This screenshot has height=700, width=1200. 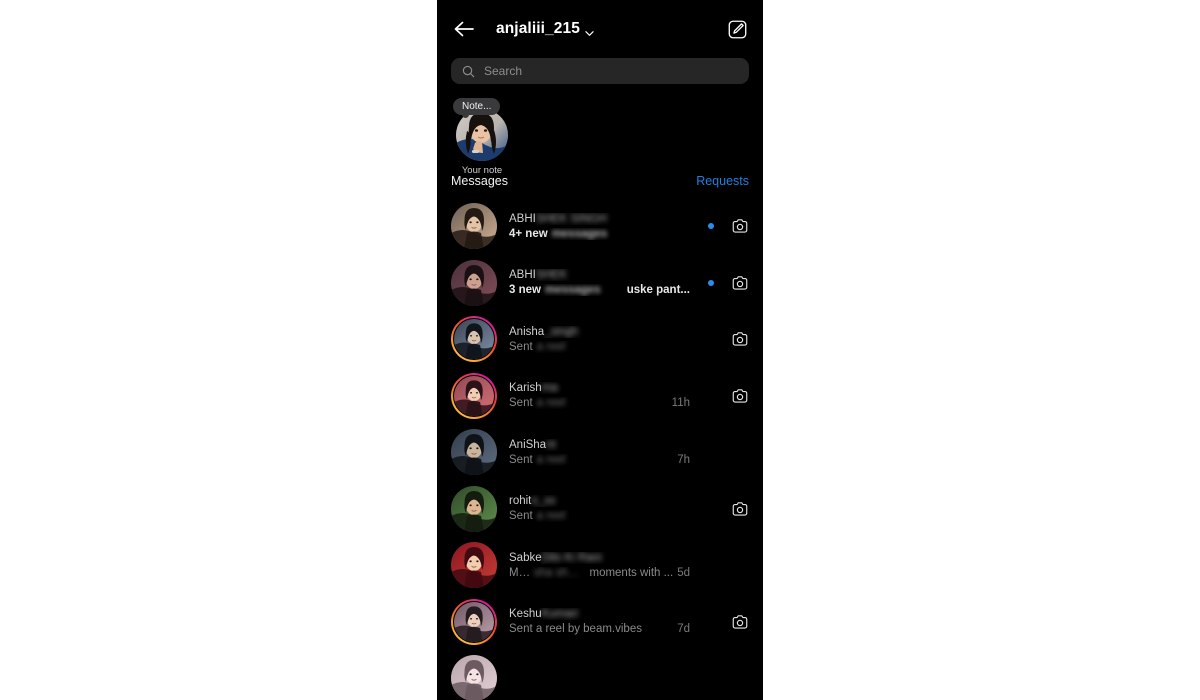 What do you see at coordinates (528, 233) in the screenshot?
I see `preview-text: 4+ new` at bounding box center [528, 233].